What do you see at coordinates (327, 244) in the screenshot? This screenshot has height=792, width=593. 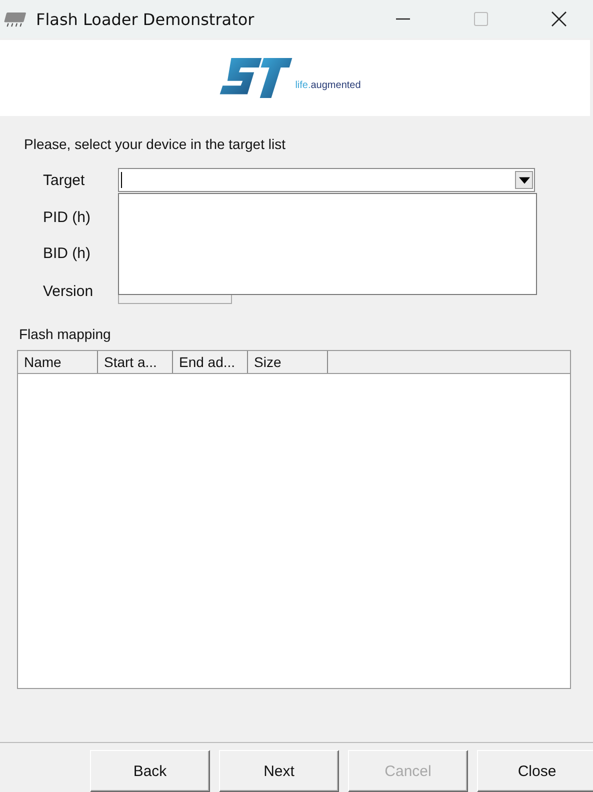 I see `dropdown-list` at bounding box center [327, 244].